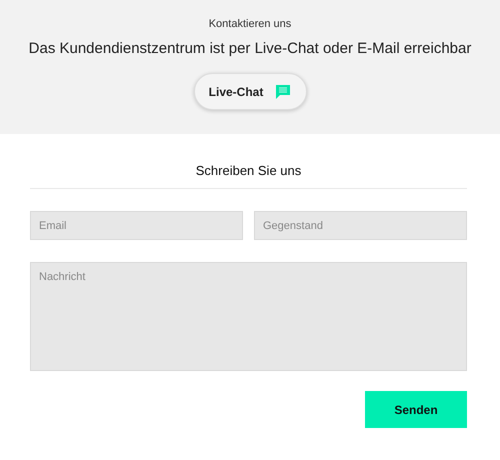 The height and width of the screenshot is (460, 500). What do you see at coordinates (283, 92) in the screenshot?
I see `chat-icon` at bounding box center [283, 92].